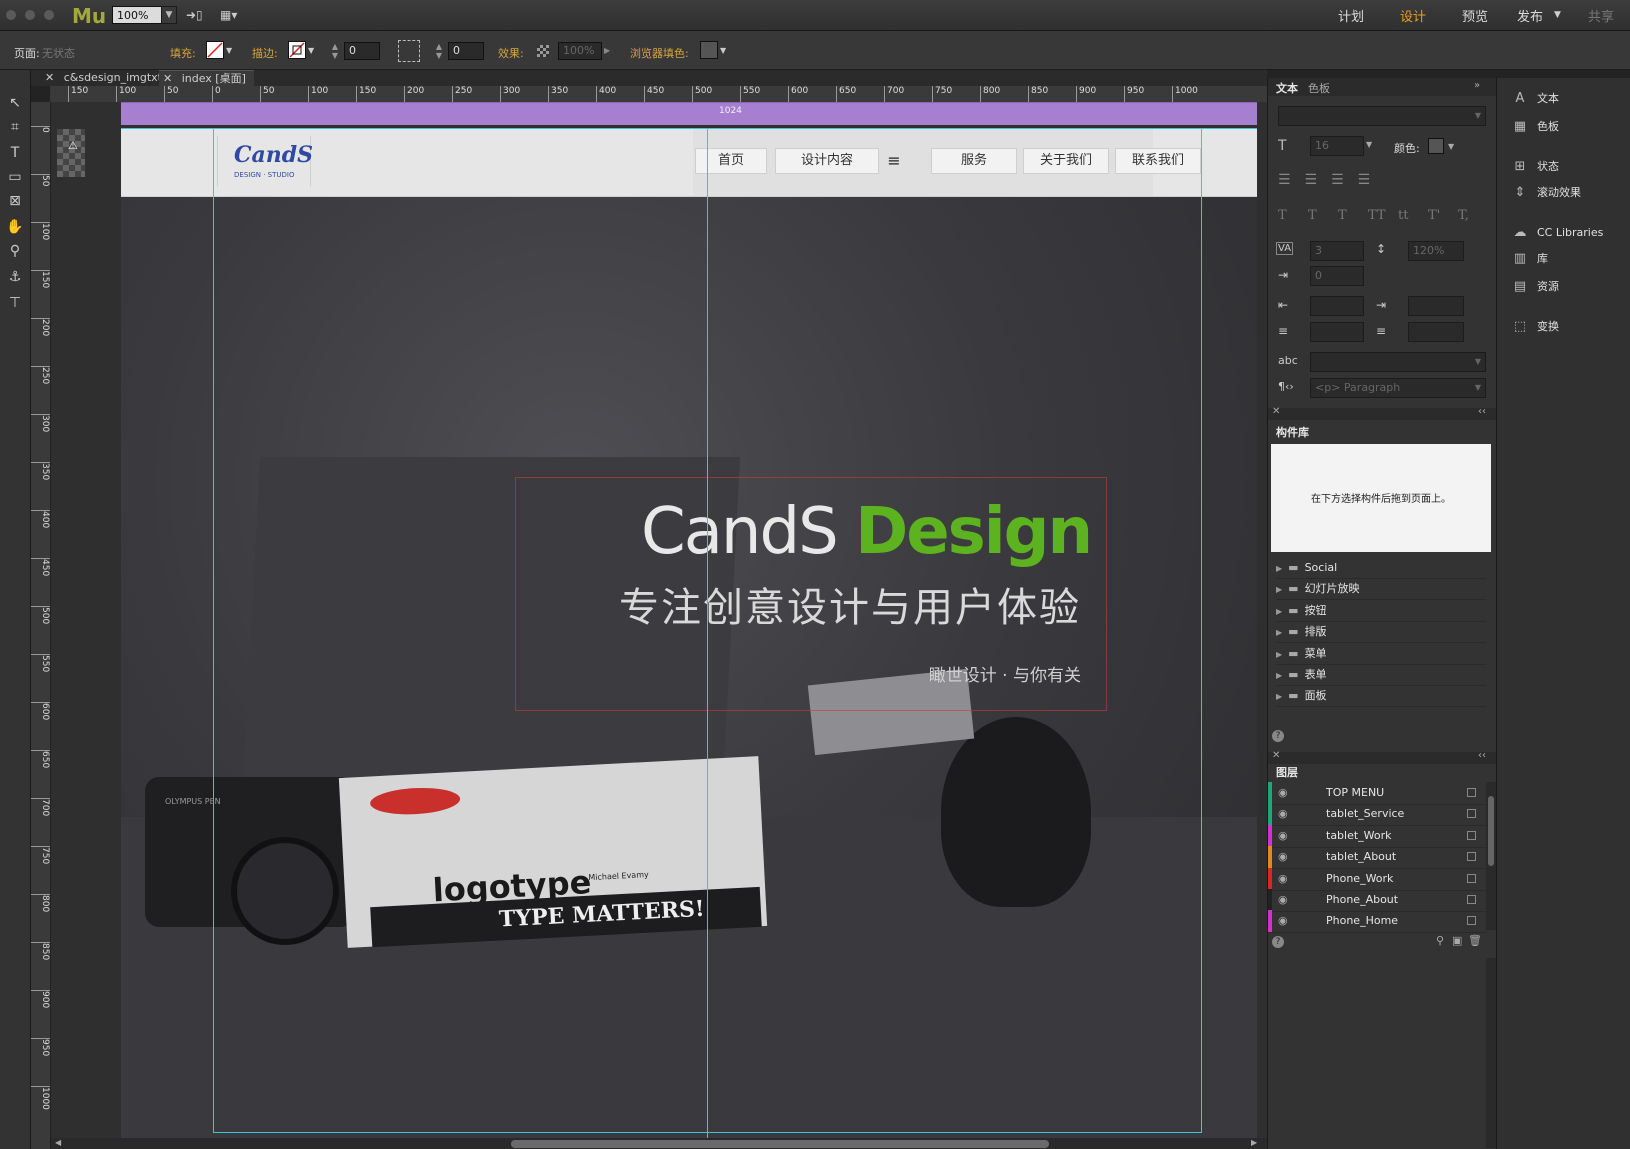  What do you see at coordinates (543, 51) in the screenshot?
I see `effect-icon` at bounding box center [543, 51].